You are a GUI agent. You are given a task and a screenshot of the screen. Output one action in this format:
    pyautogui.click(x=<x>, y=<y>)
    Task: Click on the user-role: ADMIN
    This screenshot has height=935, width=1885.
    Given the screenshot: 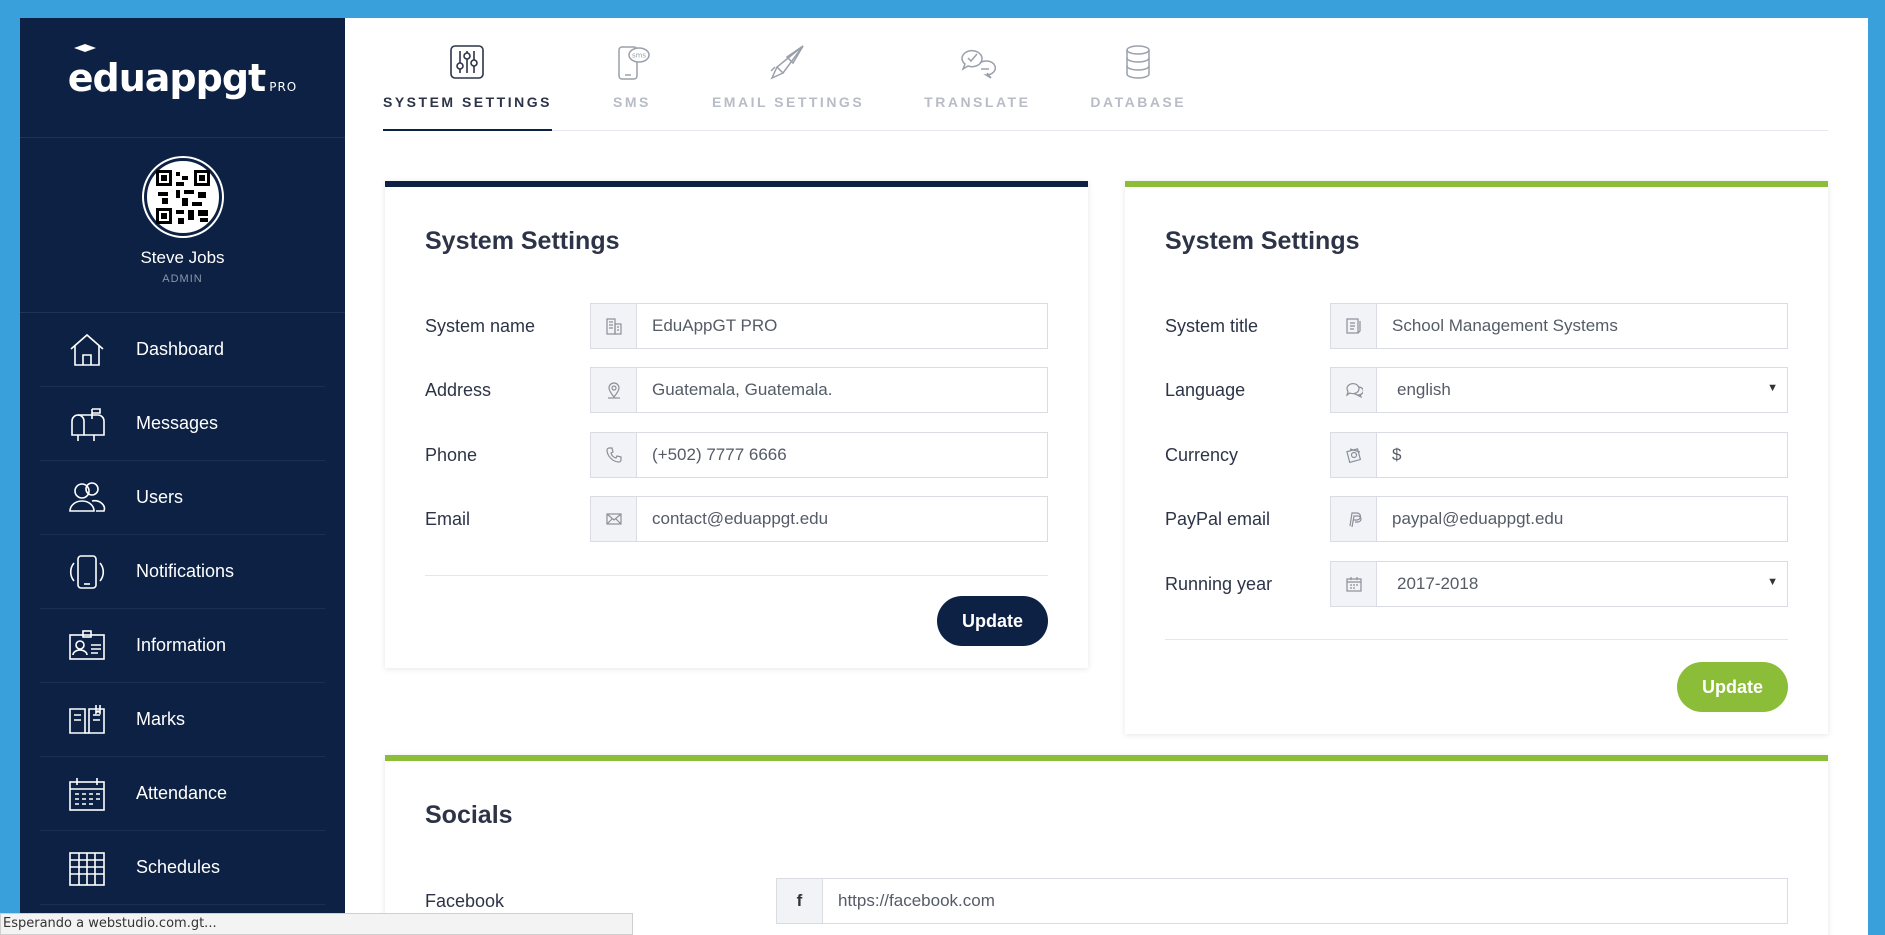 What is the action you would take?
    pyautogui.click(x=182, y=279)
    